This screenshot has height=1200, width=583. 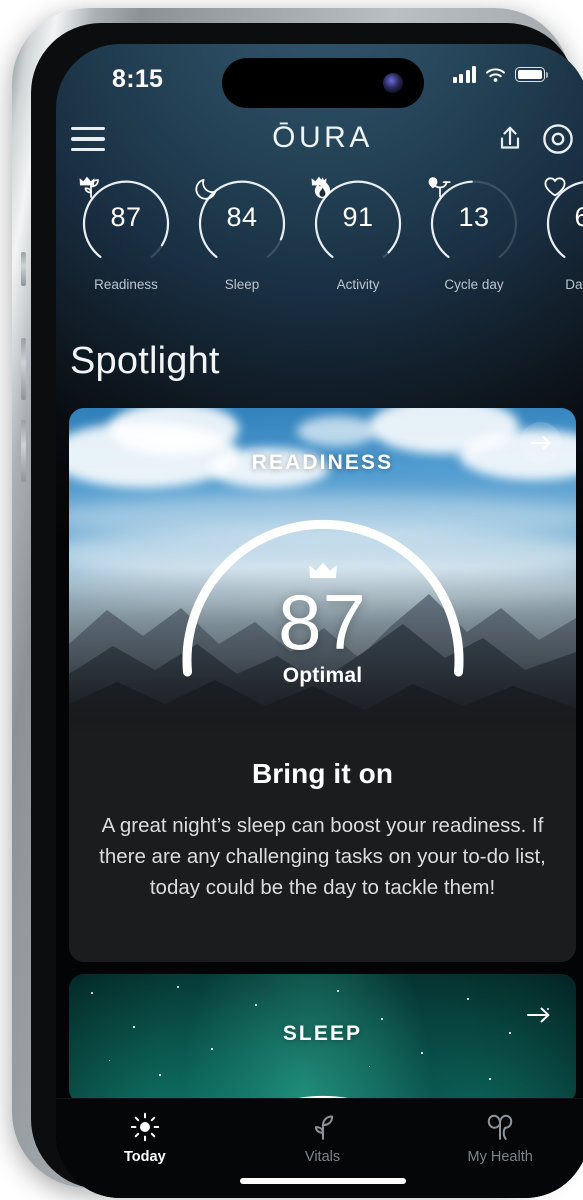 I want to click on sprout-icon, so click(x=323, y=1127).